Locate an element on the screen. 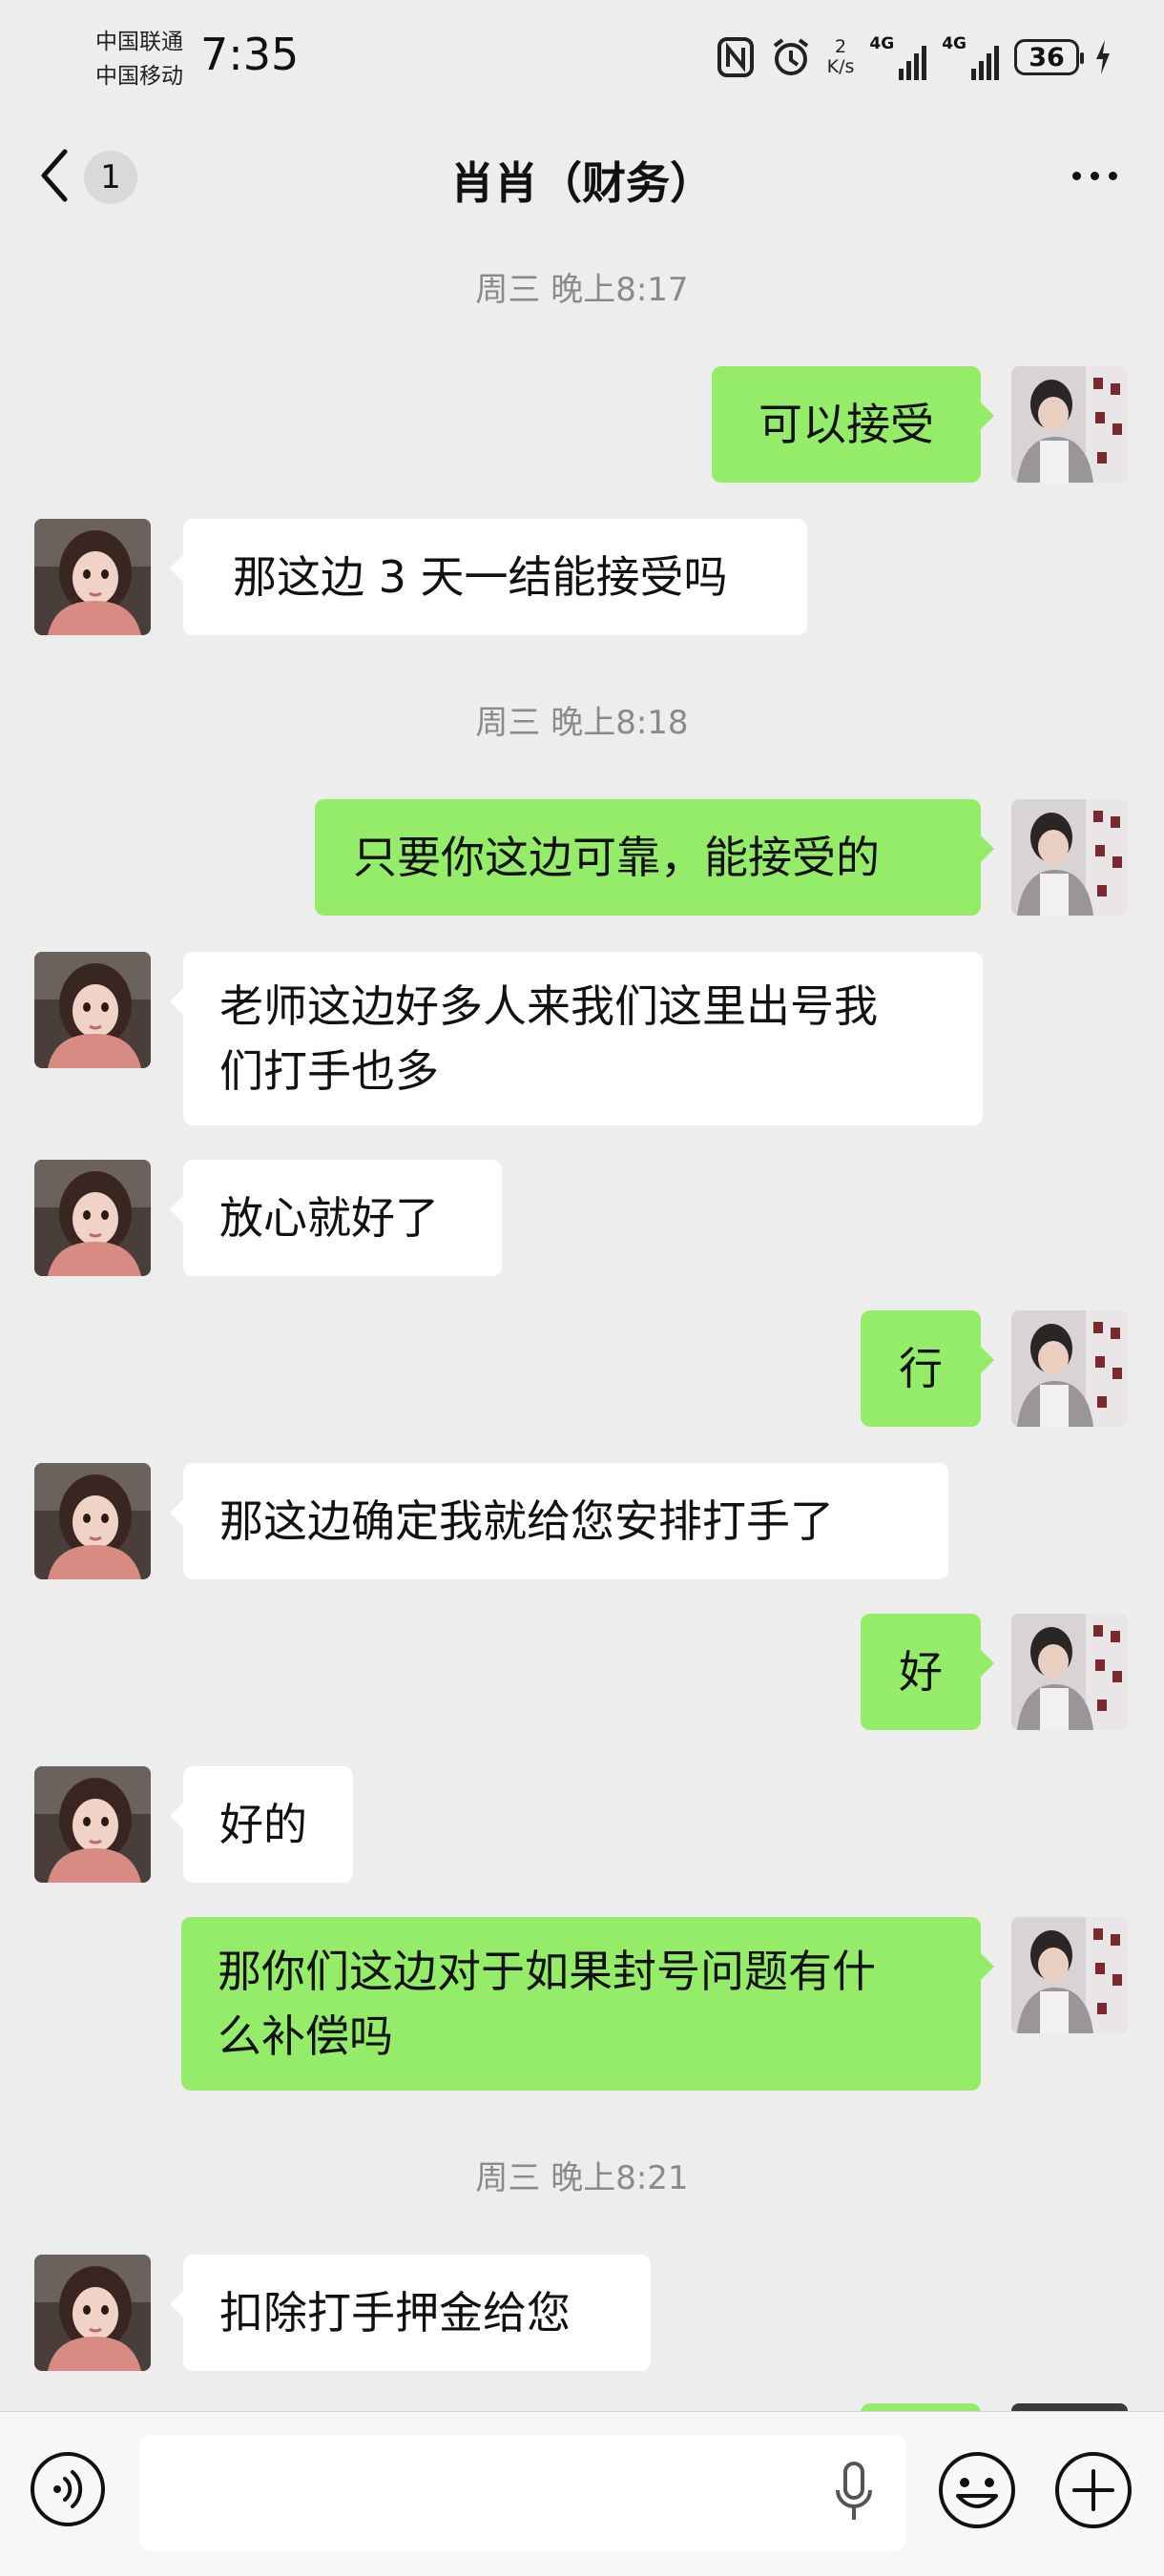 Image resolution: width=1164 pixels, height=2576 pixels. message-bubble: 那这边确定我就给您安排打手了 is located at coordinates (559, 1521).